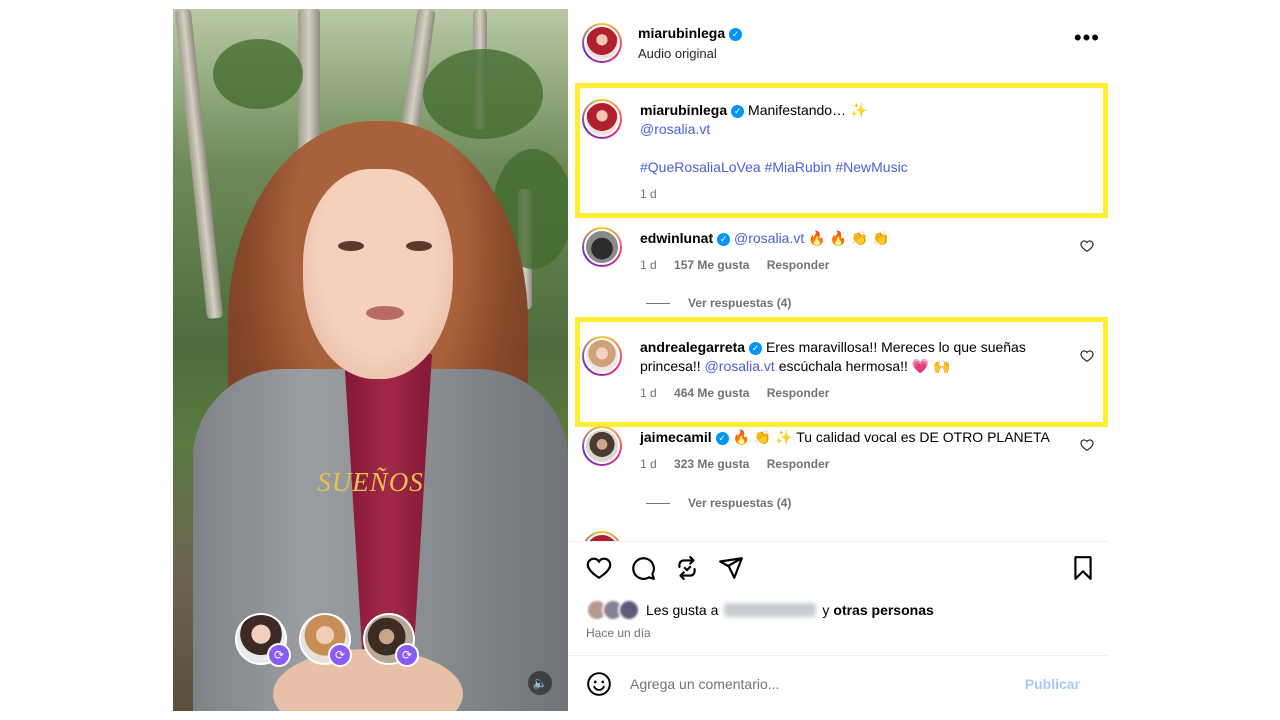  I want to click on person-face, so click(378, 274).